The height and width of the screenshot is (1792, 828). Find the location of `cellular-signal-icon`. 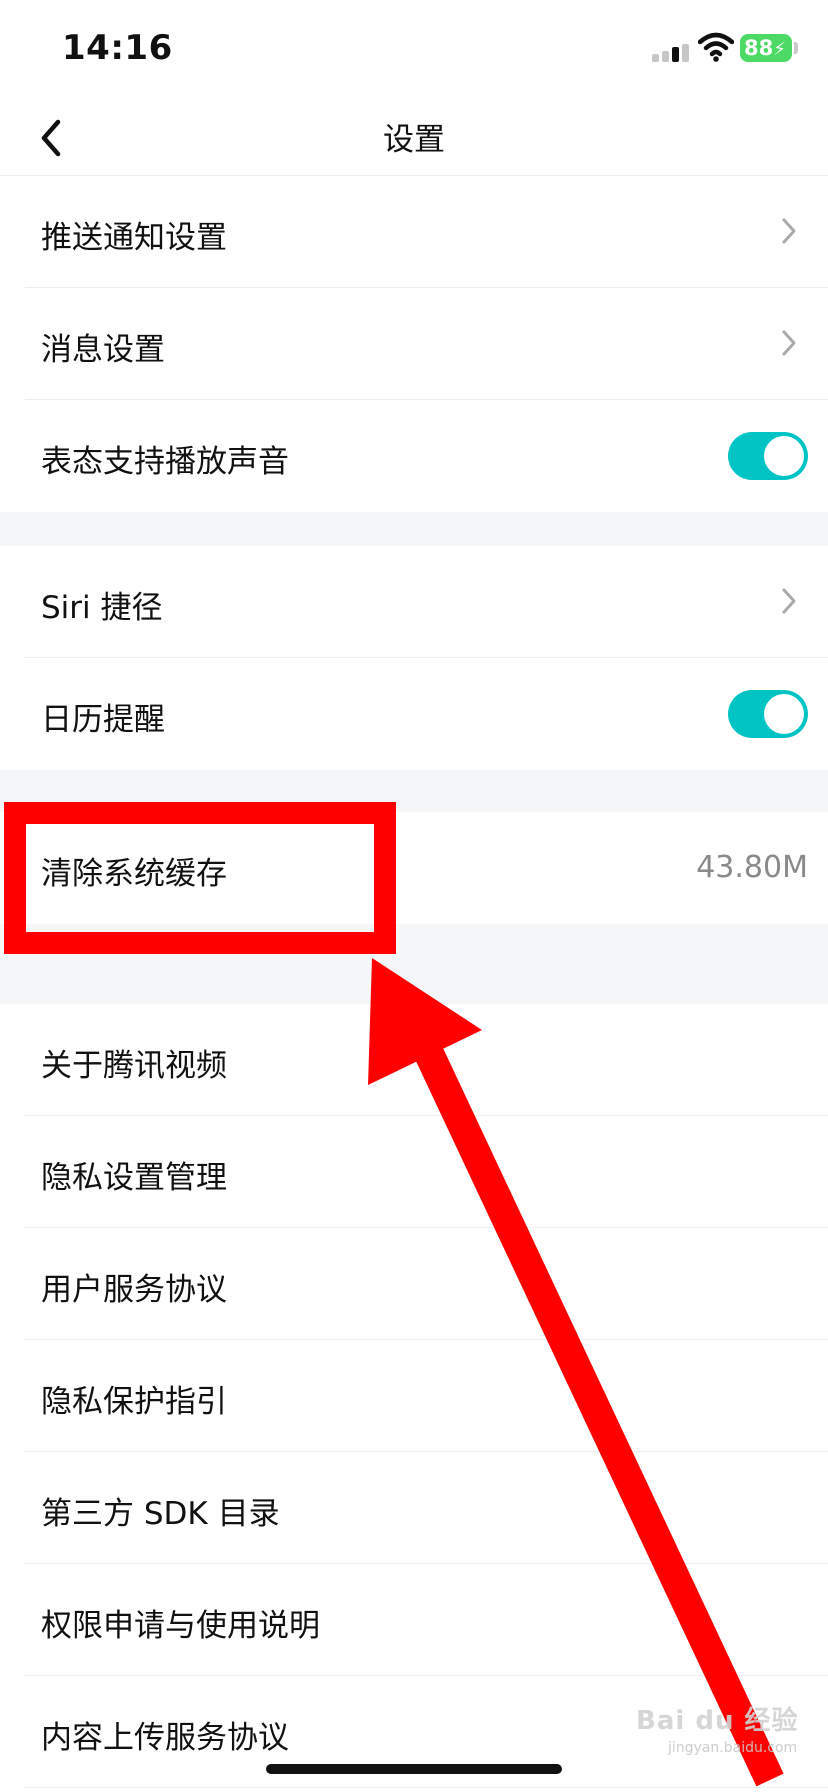

cellular-signal-icon is located at coordinates (670, 53).